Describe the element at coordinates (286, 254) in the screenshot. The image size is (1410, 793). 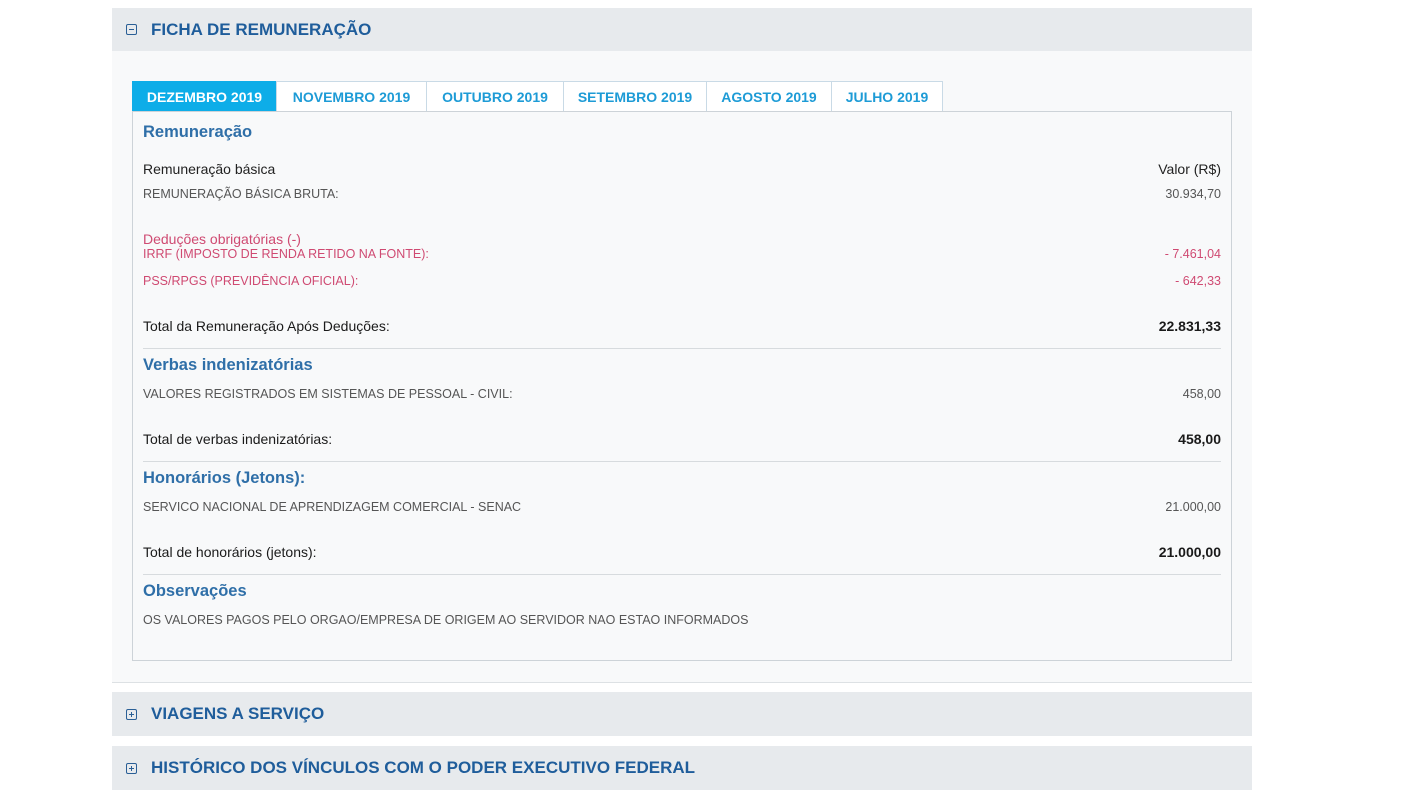
I see `irrf-label: IRRF (IMPOSTO DE RENDA RETIDO NA FONTE):` at that location.